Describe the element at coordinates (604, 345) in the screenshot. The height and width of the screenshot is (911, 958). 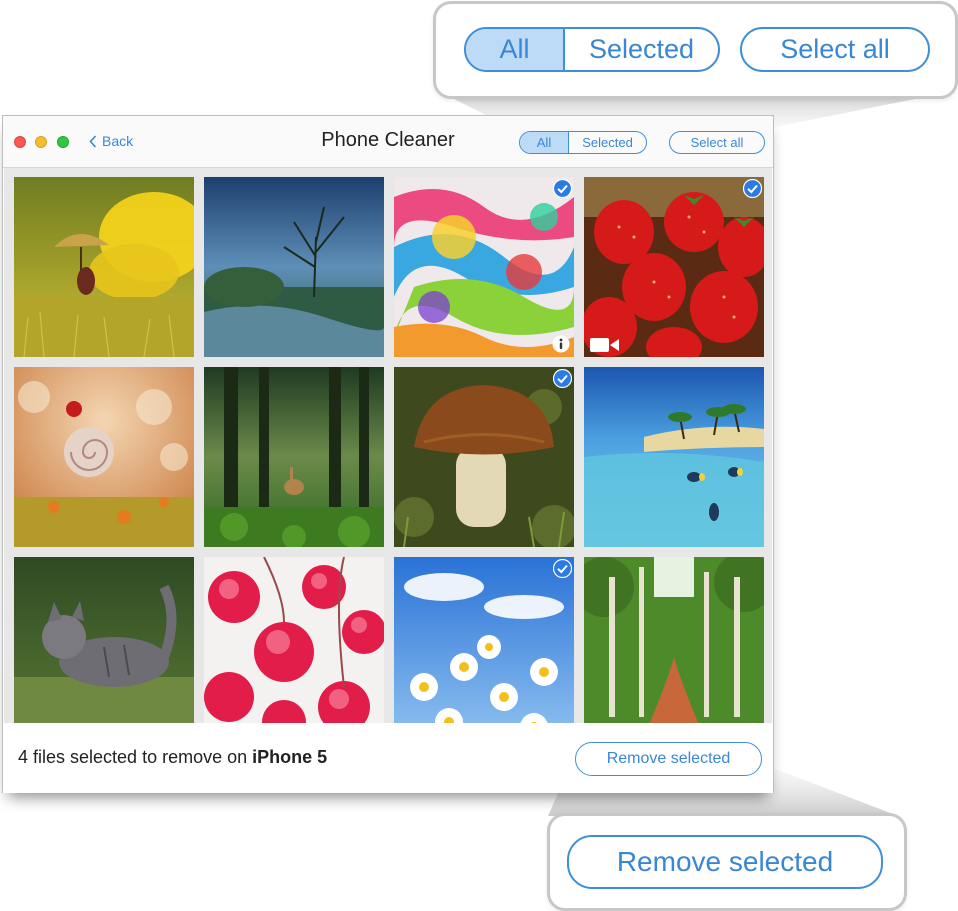
I see `video-icon` at that location.